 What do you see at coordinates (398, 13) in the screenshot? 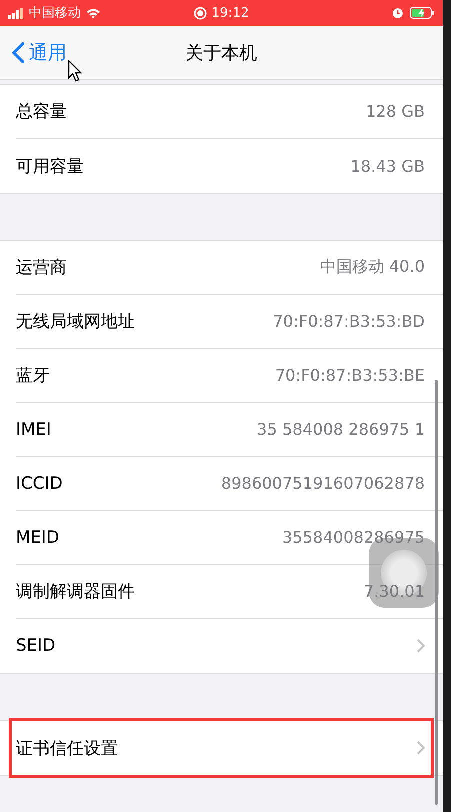
I see `alarm-icon` at bounding box center [398, 13].